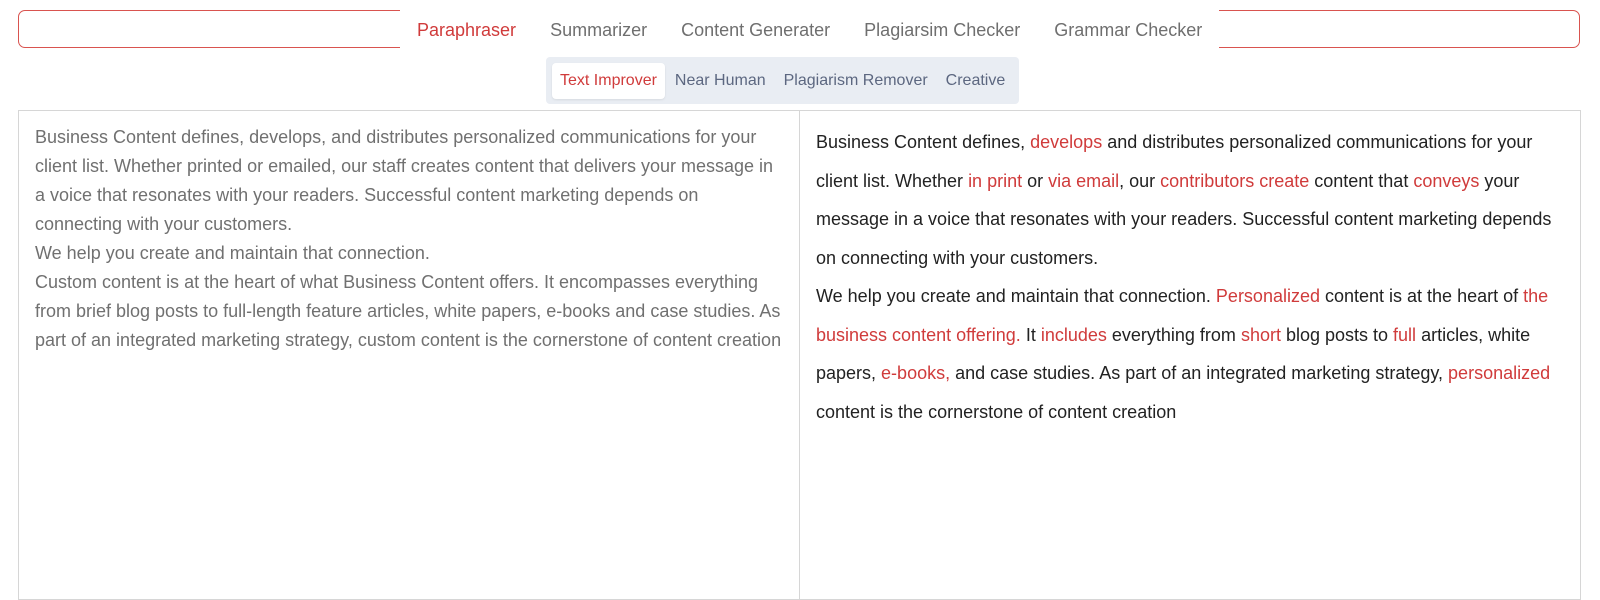 The image size is (1600, 600). Describe the element at coordinates (608, 80) in the screenshot. I see `mode-text-improver: Text Improver` at that location.